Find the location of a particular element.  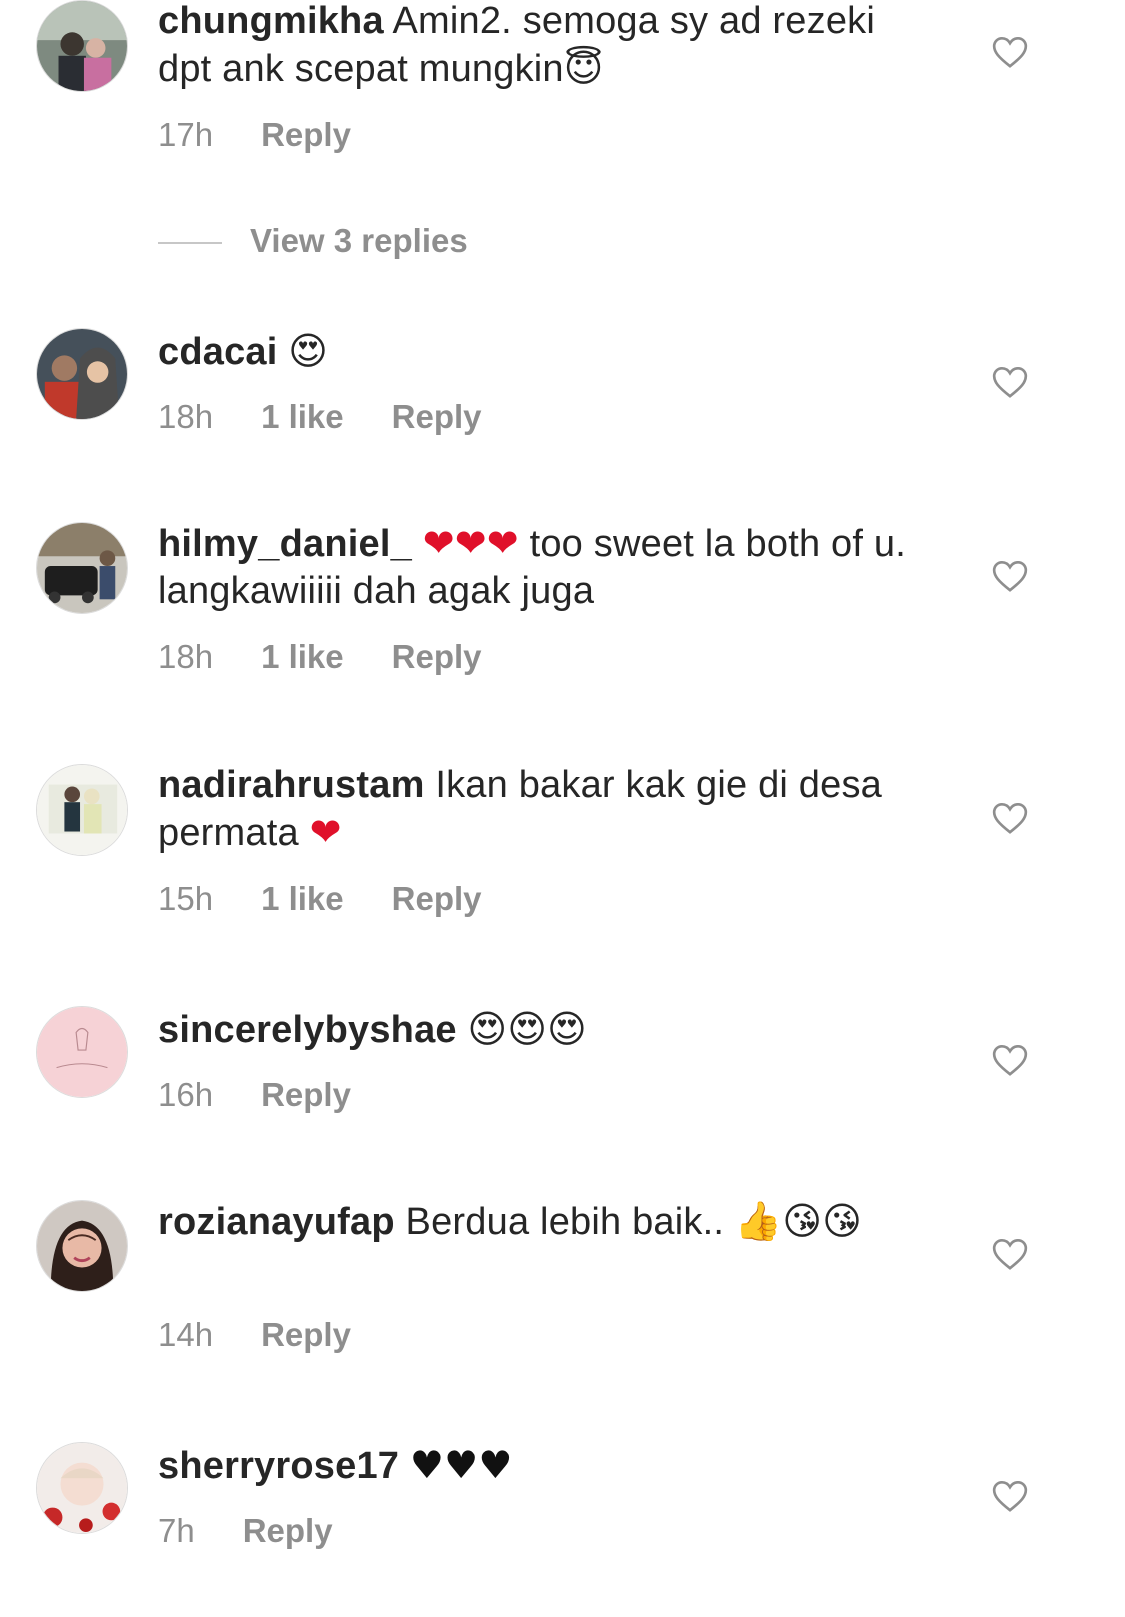

comment-username: chungmikha is located at coordinates (271, 21).